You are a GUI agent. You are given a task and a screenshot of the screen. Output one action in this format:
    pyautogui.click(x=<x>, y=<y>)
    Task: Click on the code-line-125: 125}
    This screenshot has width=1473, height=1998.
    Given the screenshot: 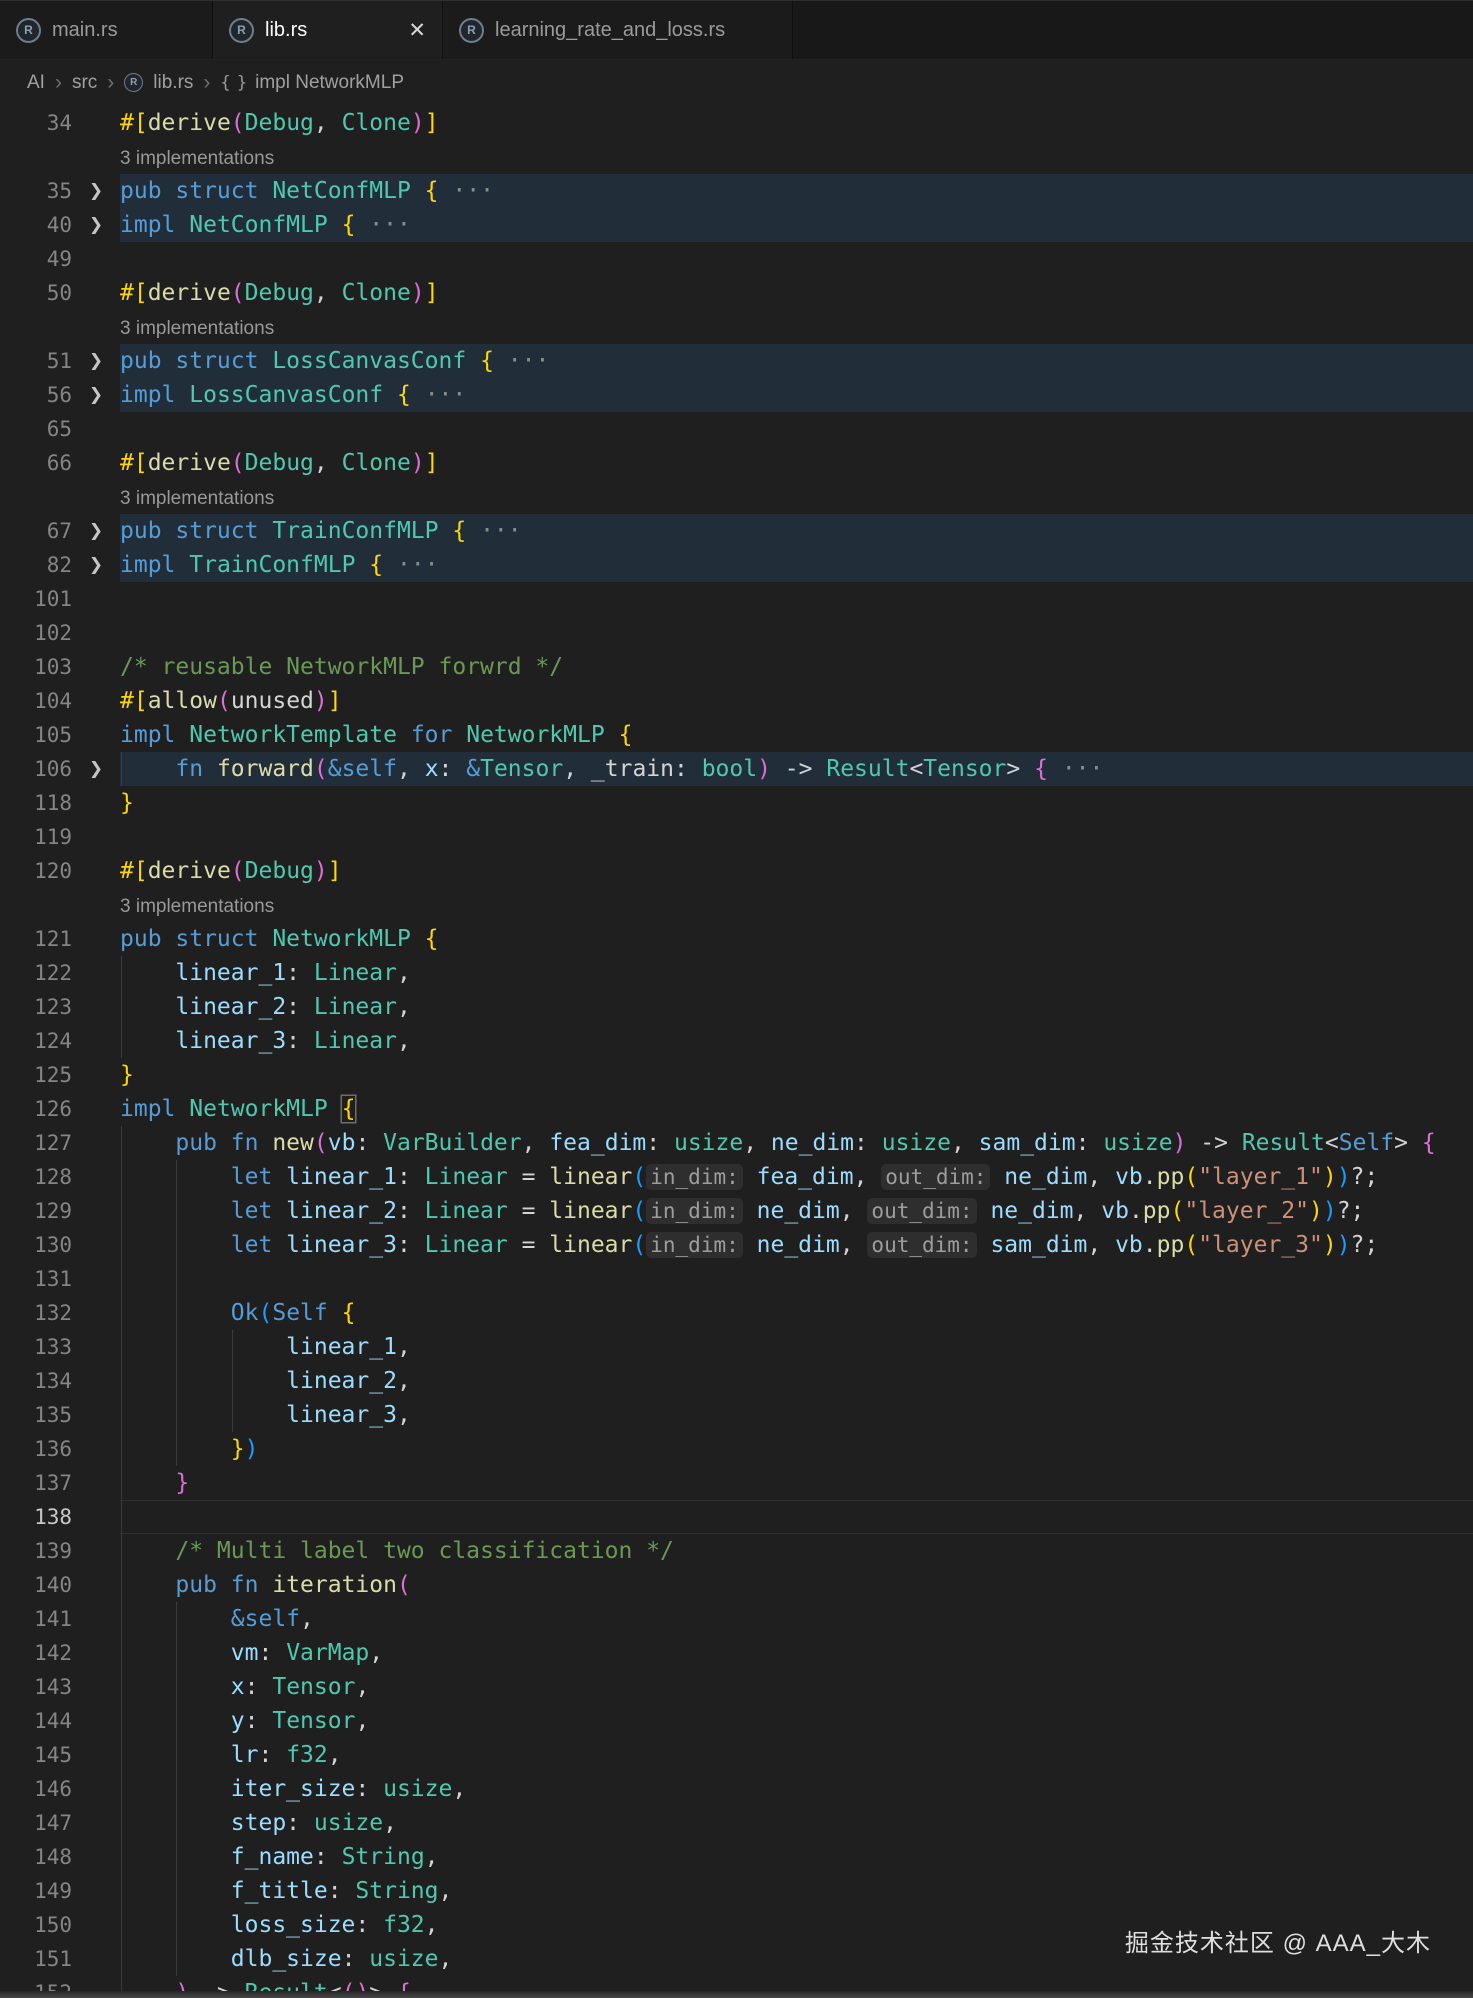 What is the action you would take?
    pyautogui.click(x=736, y=1075)
    